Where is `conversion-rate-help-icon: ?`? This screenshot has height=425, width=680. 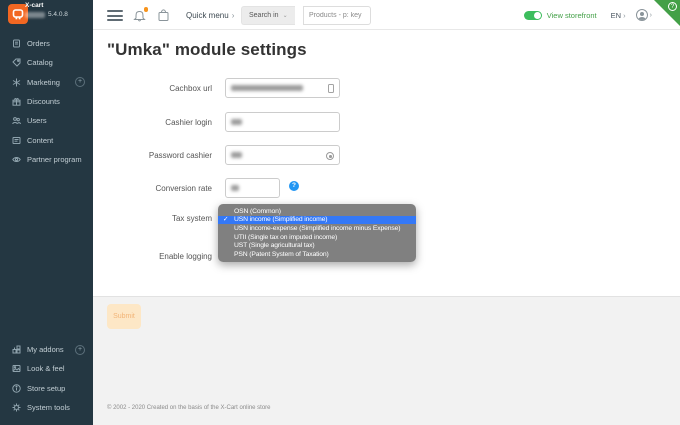 conversion-rate-help-icon: ? is located at coordinates (294, 186).